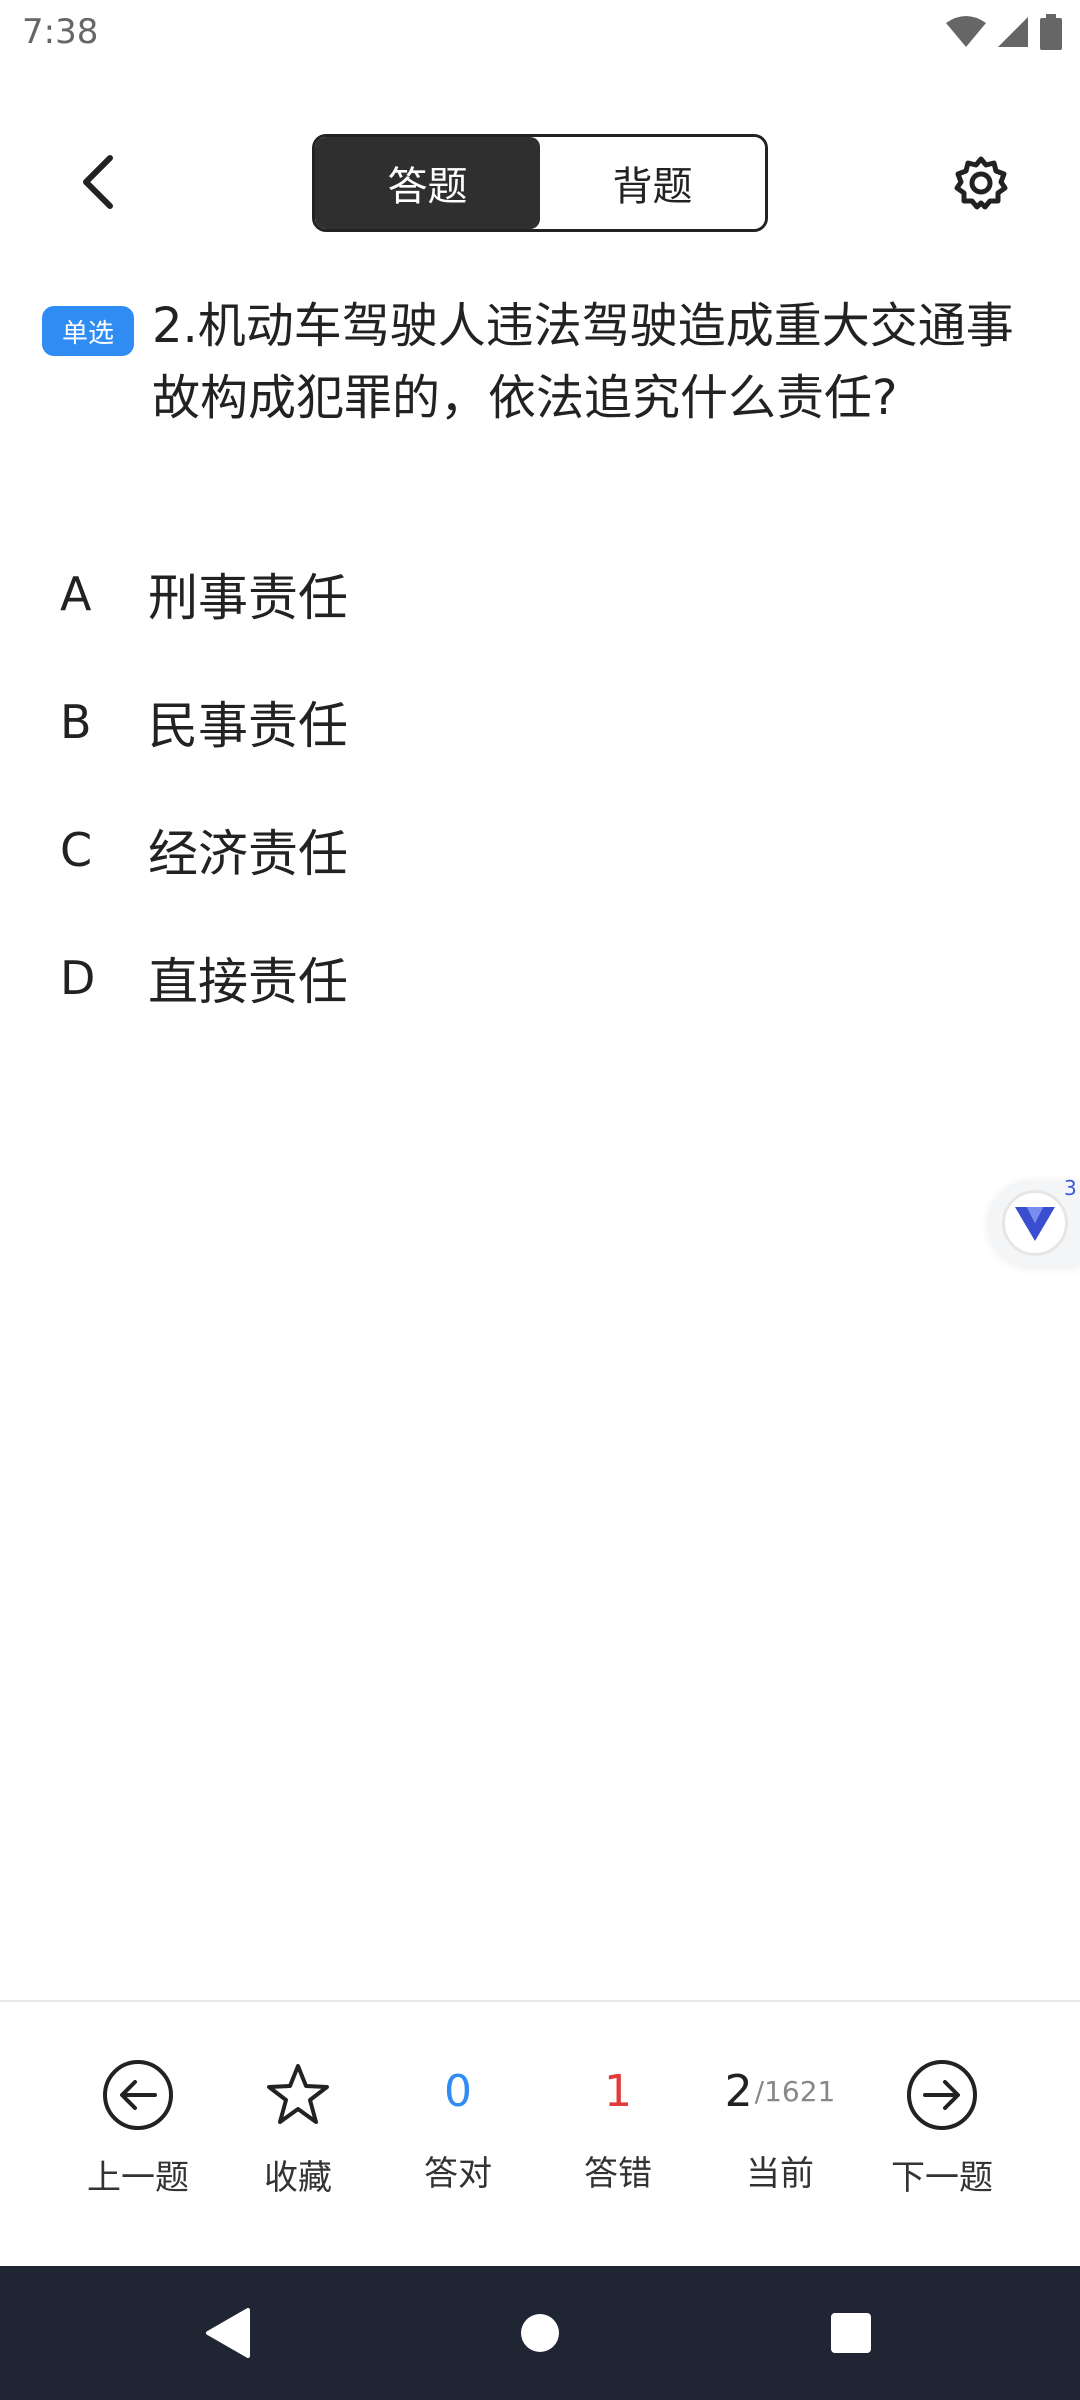 This screenshot has height=2400, width=1080. I want to click on status-icons, so click(1004, 34).